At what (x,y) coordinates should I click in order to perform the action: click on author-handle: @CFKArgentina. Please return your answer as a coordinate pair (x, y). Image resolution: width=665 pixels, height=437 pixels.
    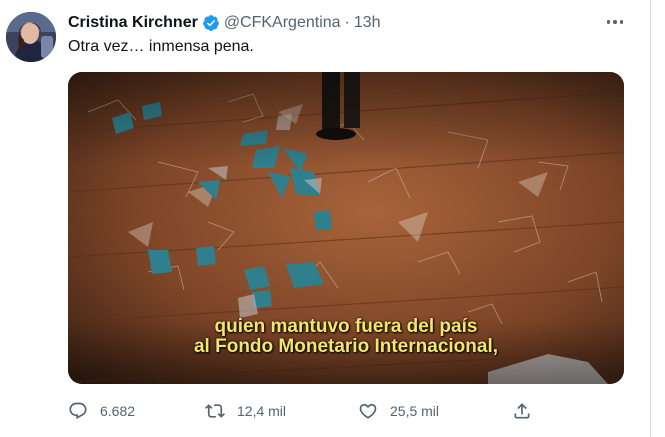
    Looking at the image, I should click on (282, 23).